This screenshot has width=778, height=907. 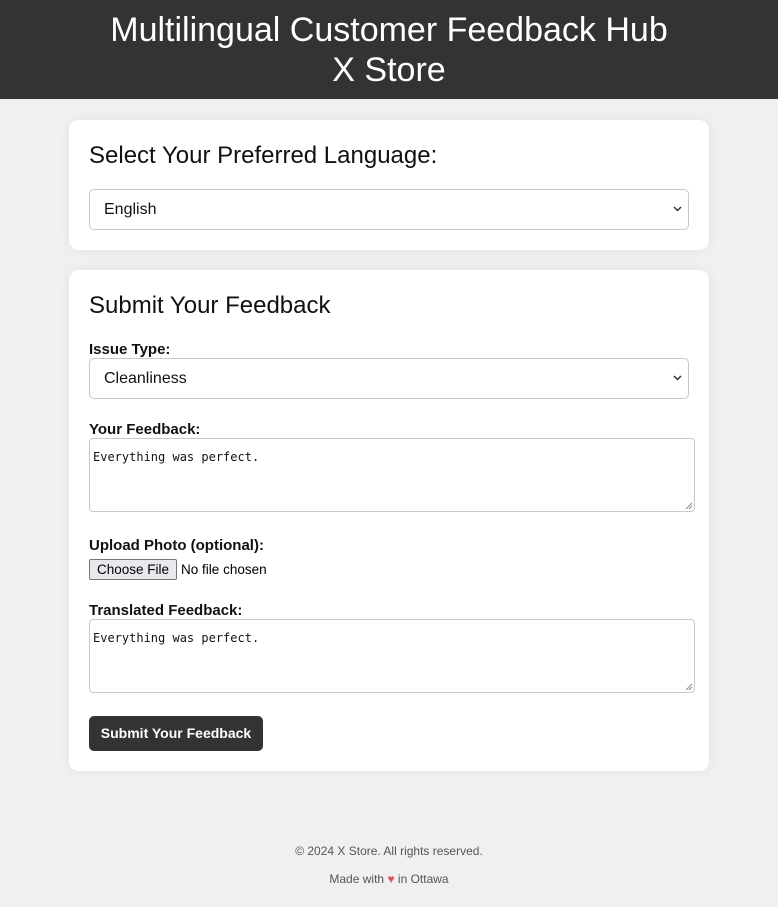 What do you see at coordinates (389, 70) in the screenshot?
I see `page-title-line-2: X Store` at bounding box center [389, 70].